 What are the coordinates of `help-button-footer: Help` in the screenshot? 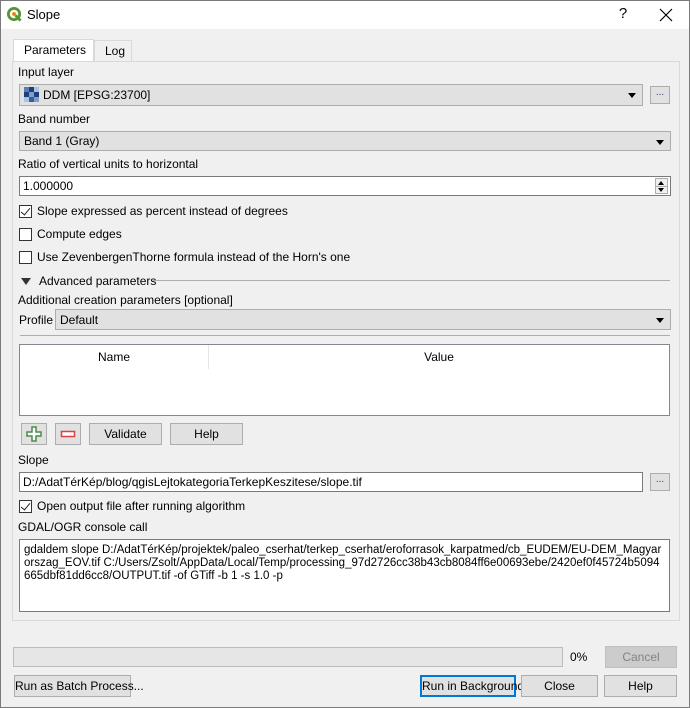 It's located at (640, 686).